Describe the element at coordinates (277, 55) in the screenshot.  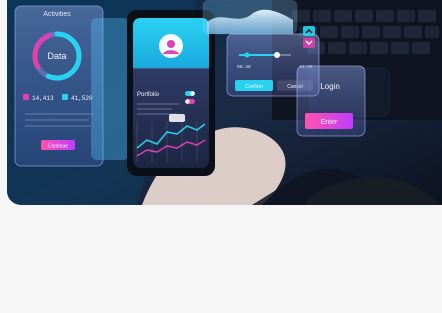
I see `controls-slider-handle` at that location.